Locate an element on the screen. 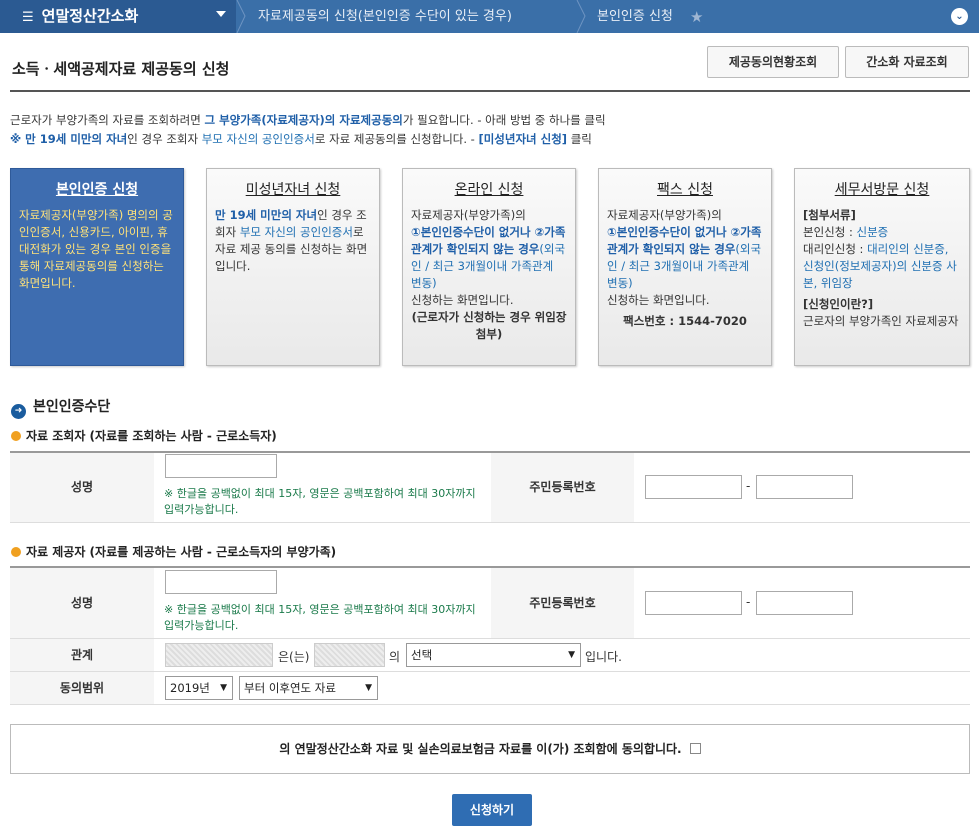 This screenshot has height=829, width=979. intro-highlight: 그 부양가족(자료제공자)의 자료제공동의 is located at coordinates (303, 120).